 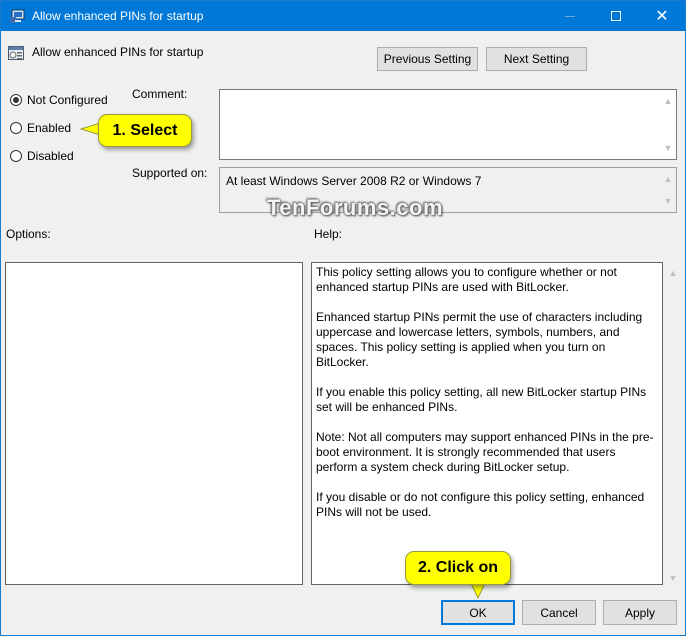 I want to click on close-button: ✕, so click(x=662, y=16).